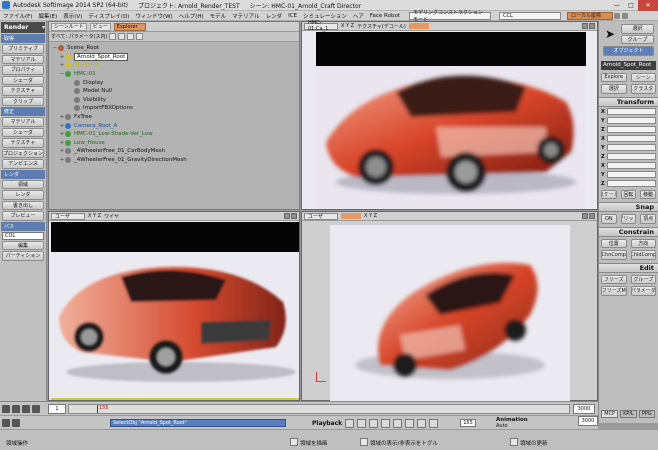 The image size is (658, 450). What do you see at coordinates (111, 216) in the screenshot?
I see `viewport-shading-mode: ワイヤ` at bounding box center [111, 216].